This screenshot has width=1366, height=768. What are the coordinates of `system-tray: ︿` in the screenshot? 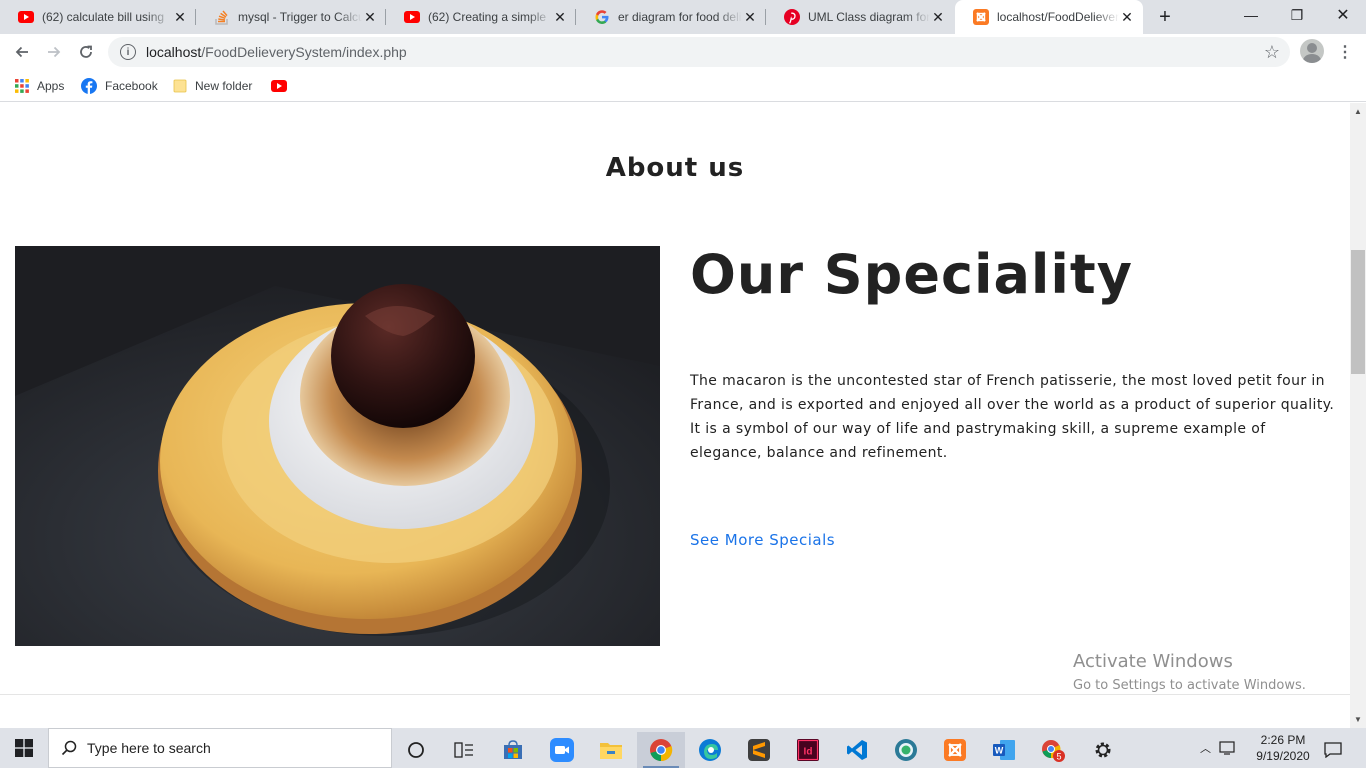 It's located at (1218, 748).